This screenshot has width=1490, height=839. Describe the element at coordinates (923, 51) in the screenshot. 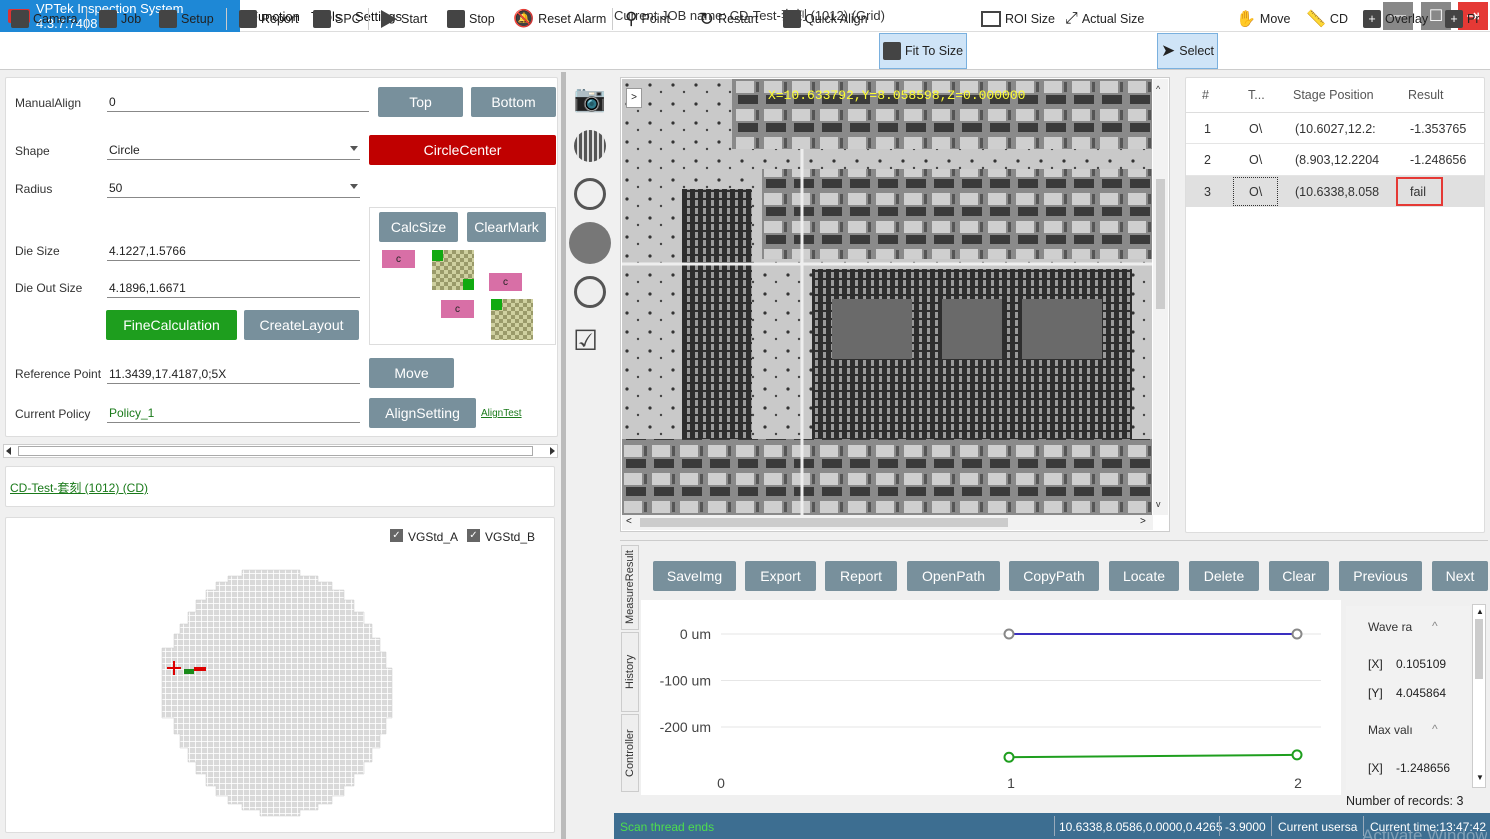

I see `fit-to-size-button: Fit To Size` at that location.